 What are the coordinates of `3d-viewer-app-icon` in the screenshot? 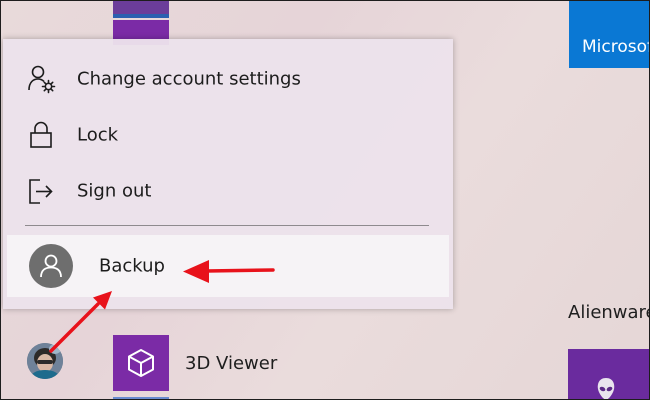 It's located at (141, 363).